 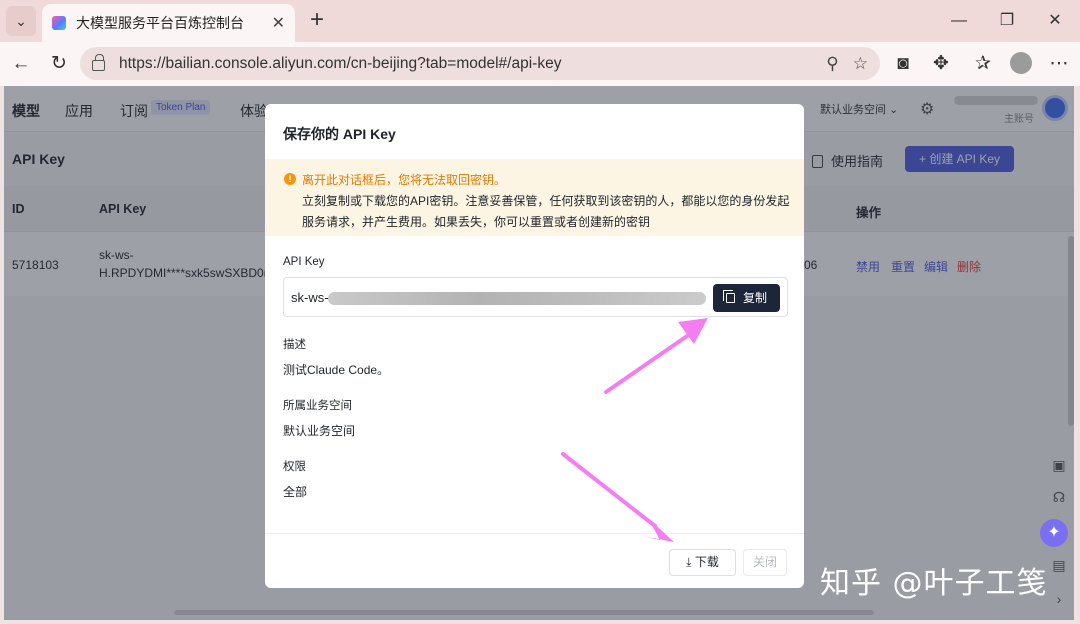 What do you see at coordinates (278, 23) in the screenshot?
I see `close-icon: ✕` at bounding box center [278, 23].